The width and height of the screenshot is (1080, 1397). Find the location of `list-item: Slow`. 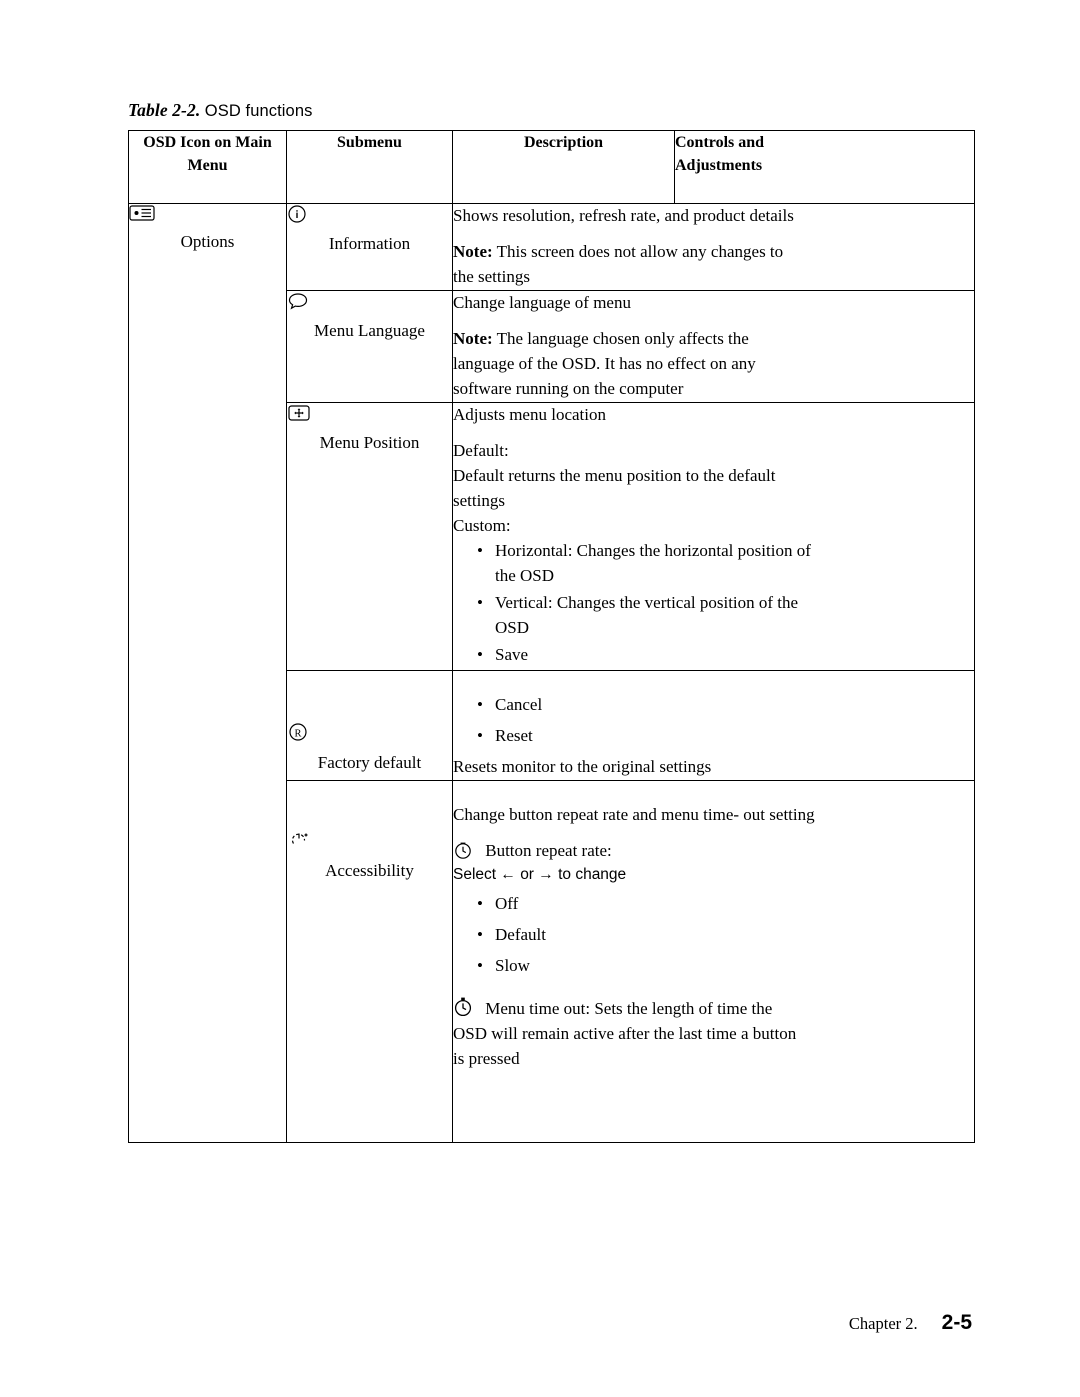

list-item: Slow is located at coordinates (713, 966).